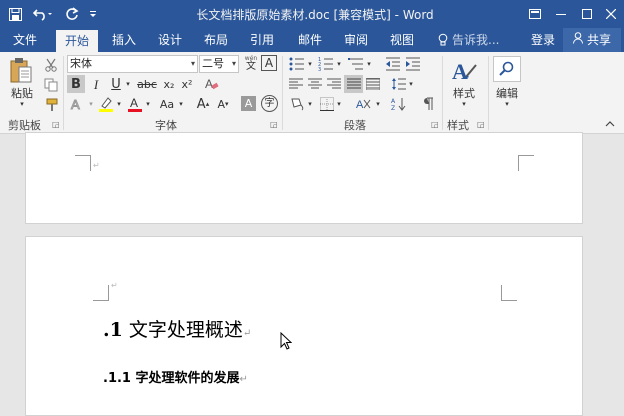 This screenshot has height=416, width=624. I want to click on tab-design: 设计, so click(170, 40).